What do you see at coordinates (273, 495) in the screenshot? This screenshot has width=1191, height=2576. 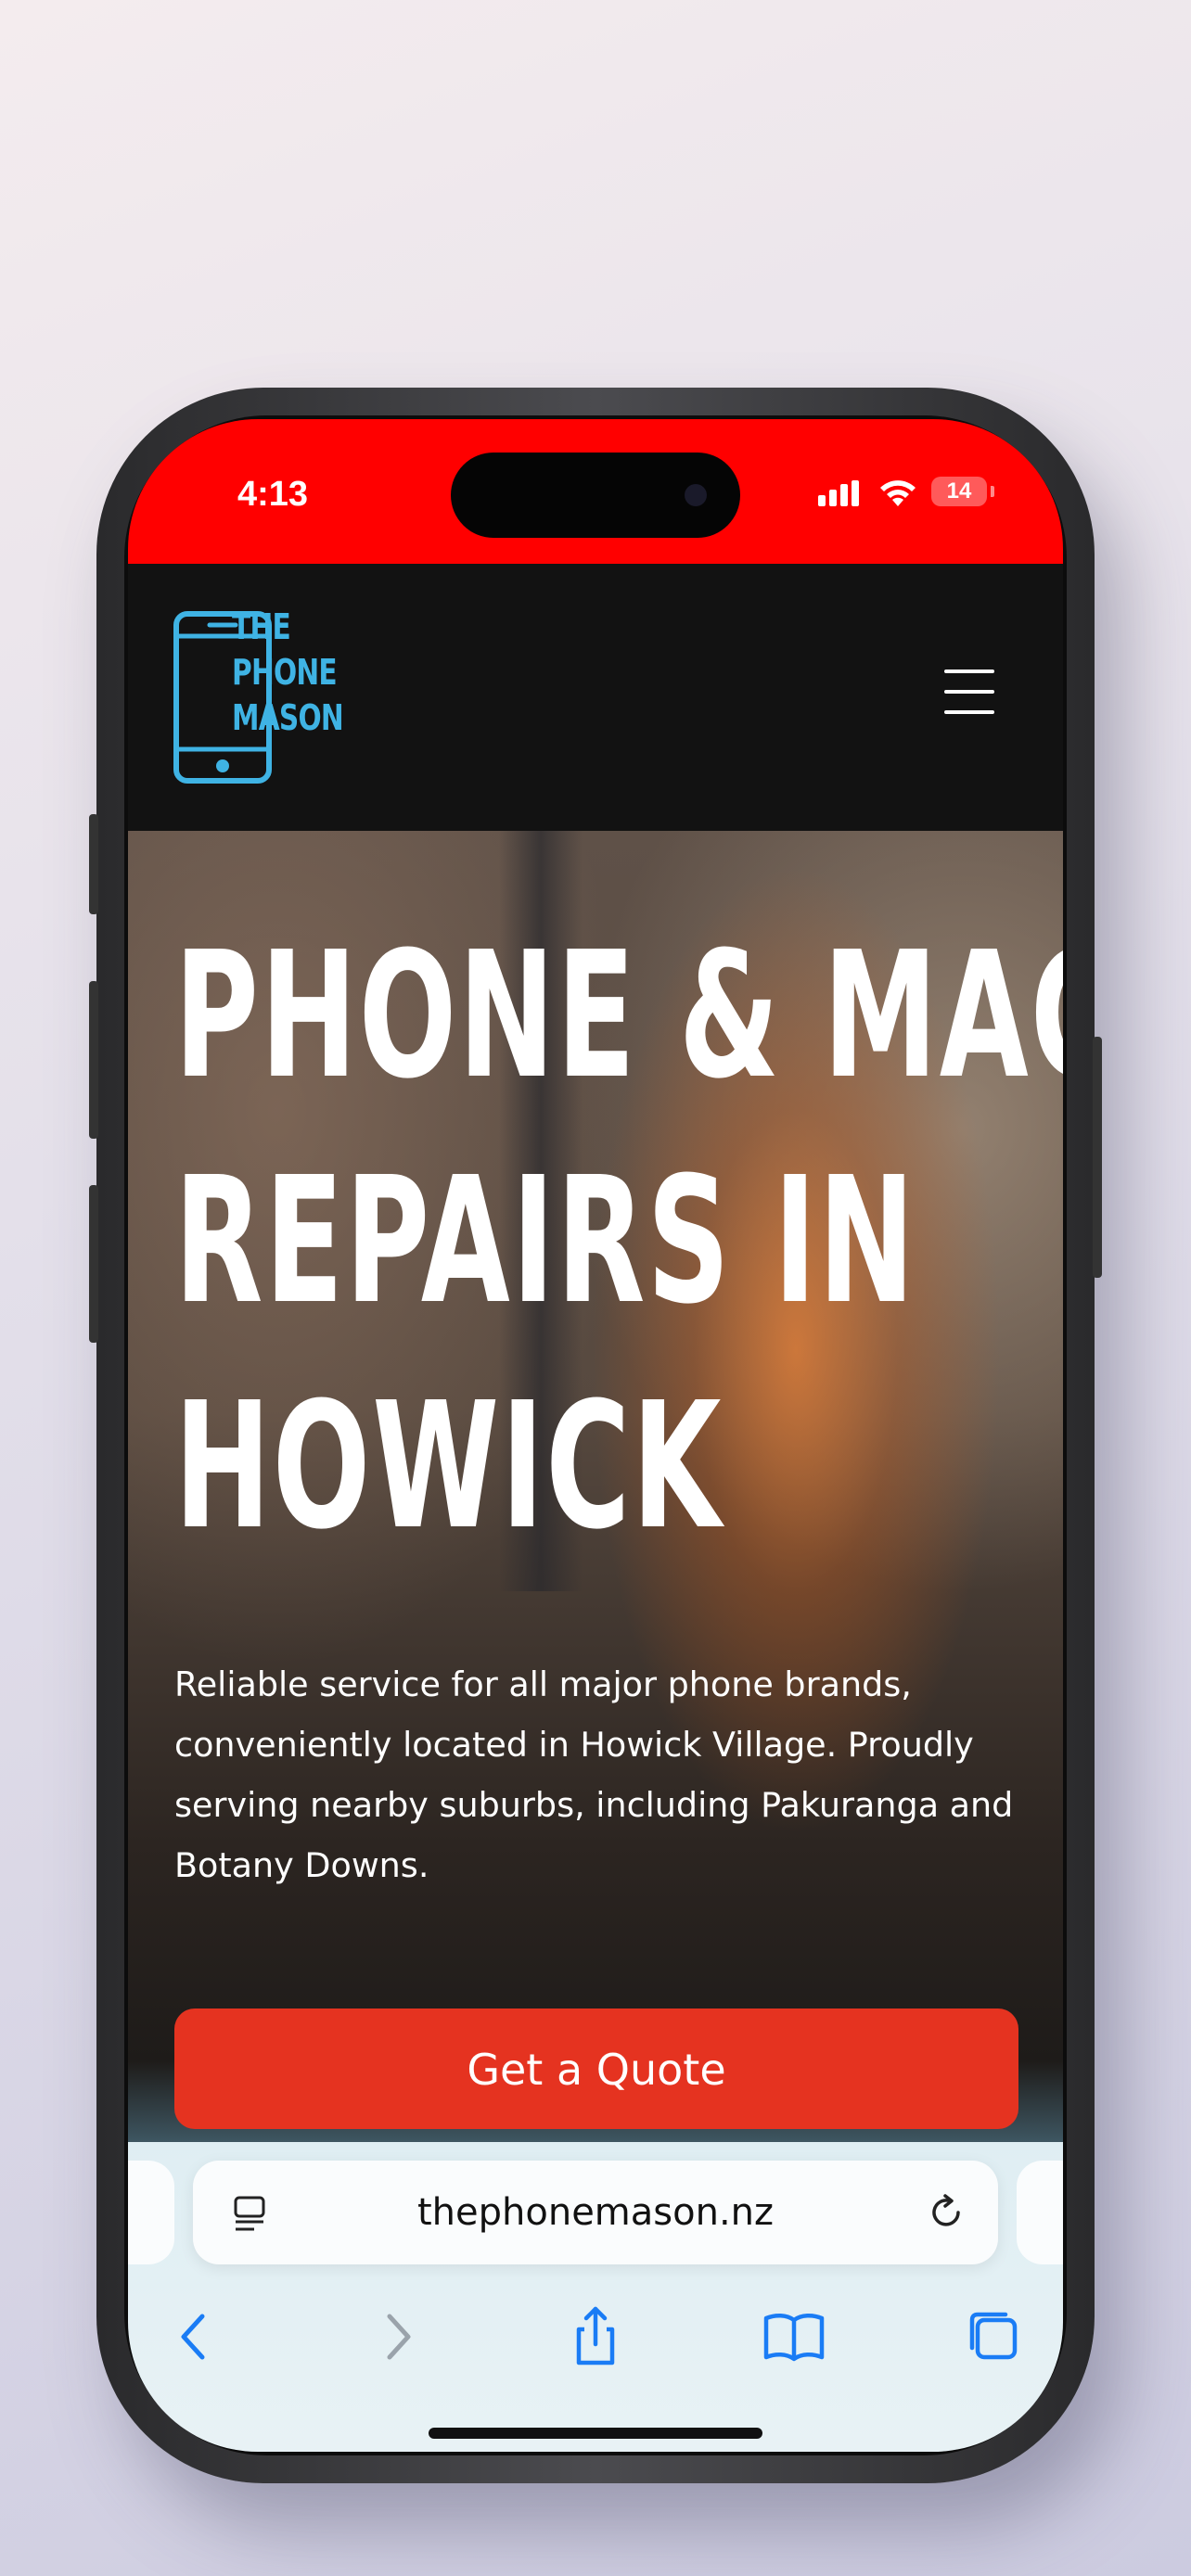 I see `status-time: 4:13` at bounding box center [273, 495].